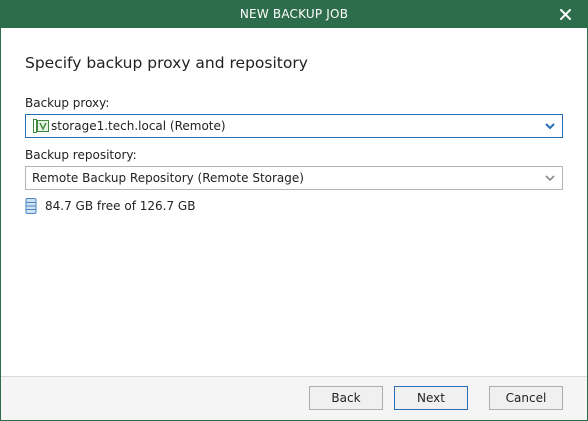  Describe the element at coordinates (431, 398) in the screenshot. I see `next-button: Next` at that location.